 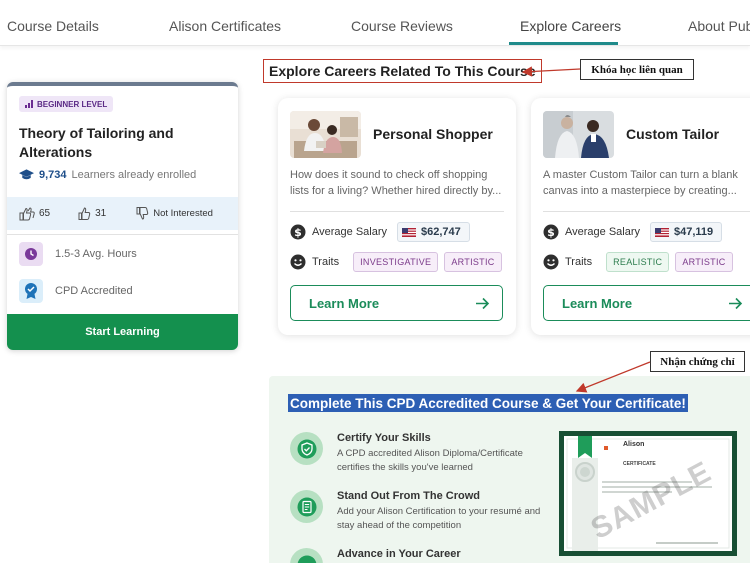 What do you see at coordinates (183, 213) in the screenshot?
I see `not-interested-label: Not Interested` at bounding box center [183, 213].